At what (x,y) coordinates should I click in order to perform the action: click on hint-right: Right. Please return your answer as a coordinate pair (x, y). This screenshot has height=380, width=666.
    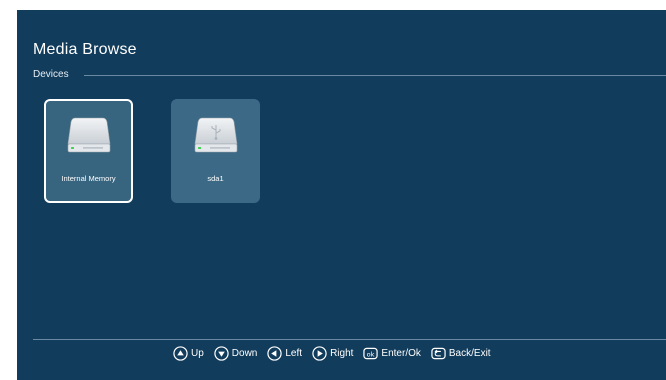
    Looking at the image, I should click on (333, 353).